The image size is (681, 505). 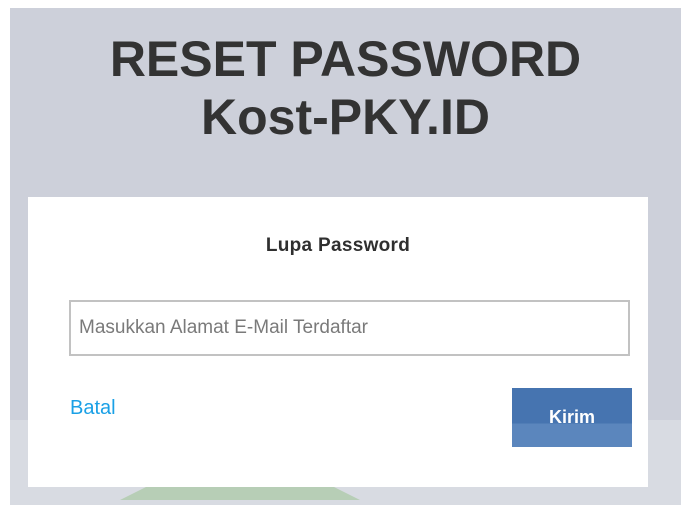 I want to click on page-title-line1: RESET PASSWORD, so click(x=345, y=59).